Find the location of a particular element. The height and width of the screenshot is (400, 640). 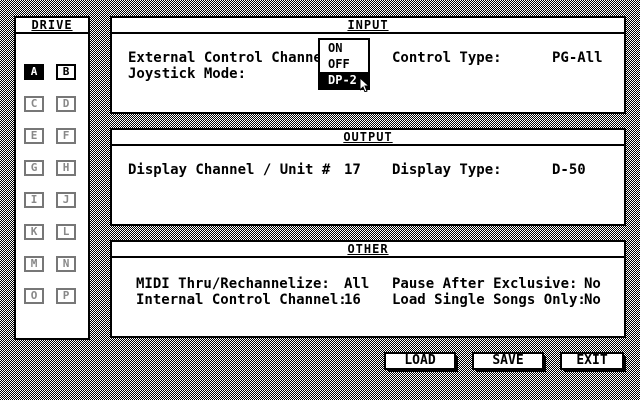

external-control-channel-label: External Control Channel is located at coordinates (229, 58).